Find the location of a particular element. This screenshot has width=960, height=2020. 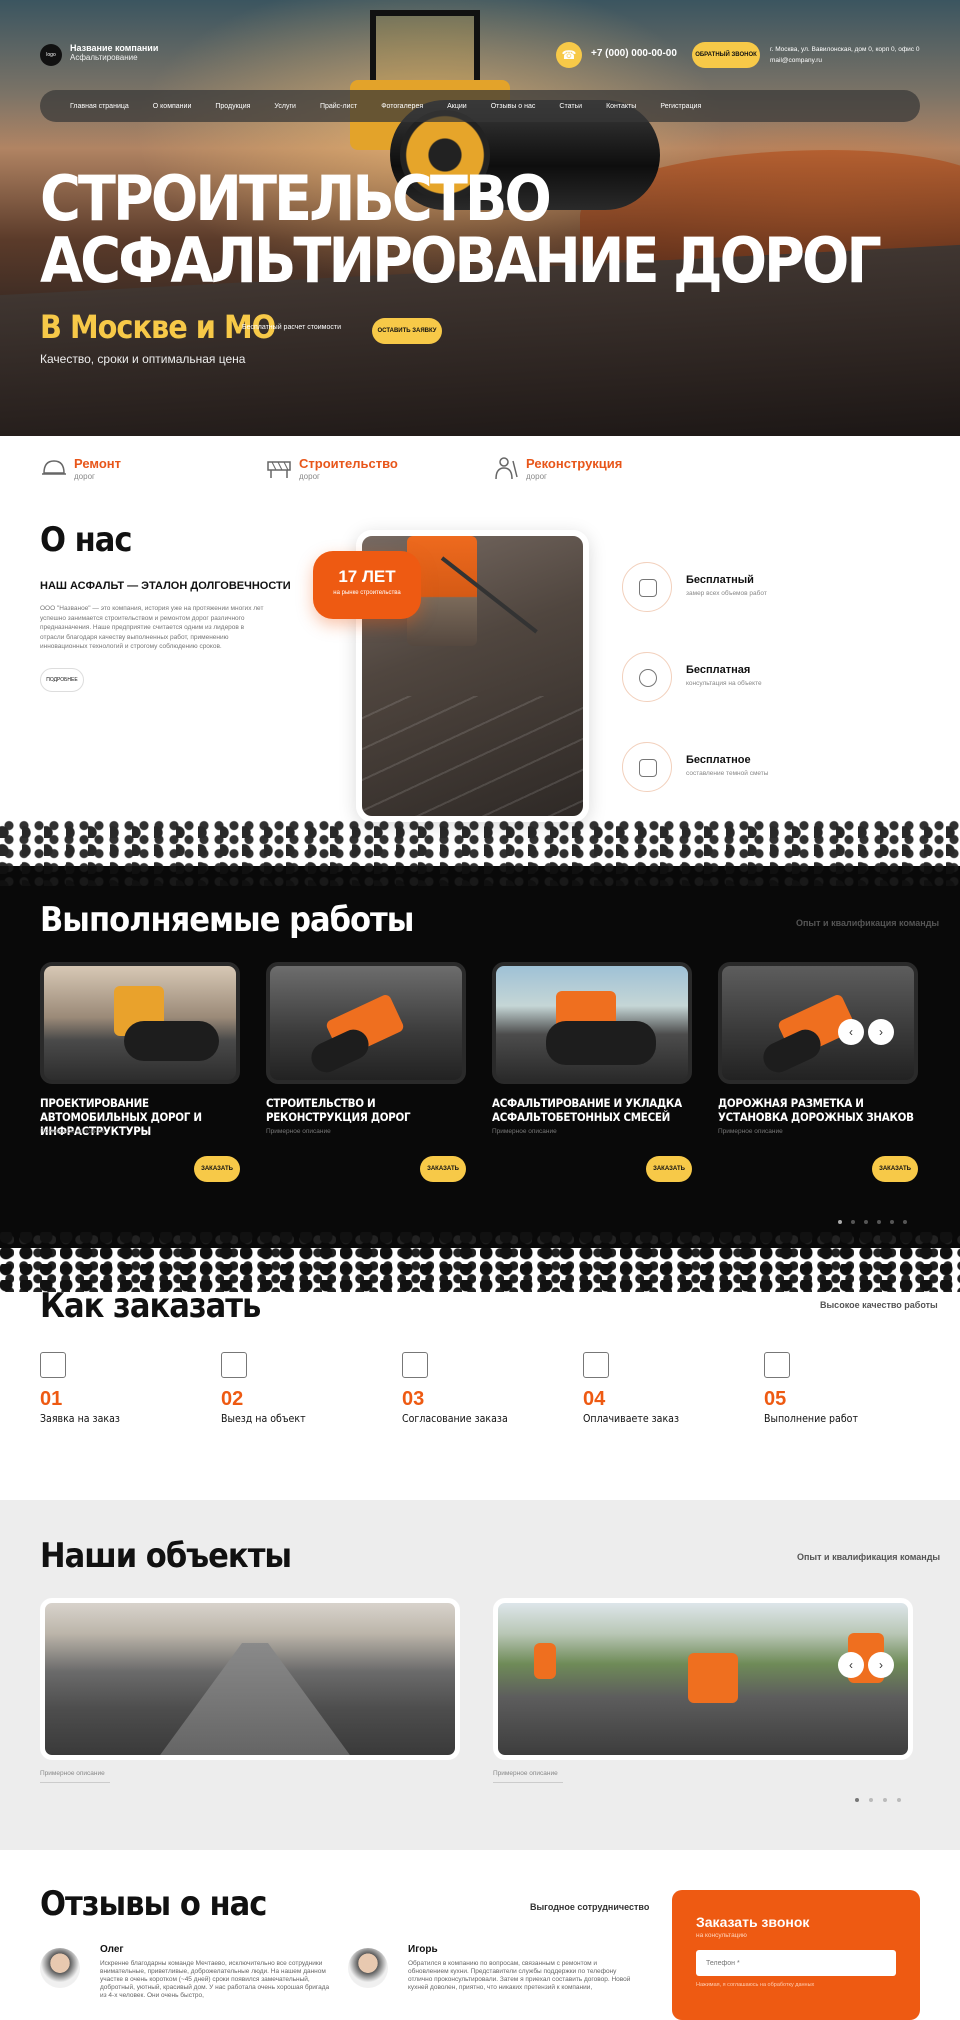

step-number: 03 is located at coordinates (413, 1399).